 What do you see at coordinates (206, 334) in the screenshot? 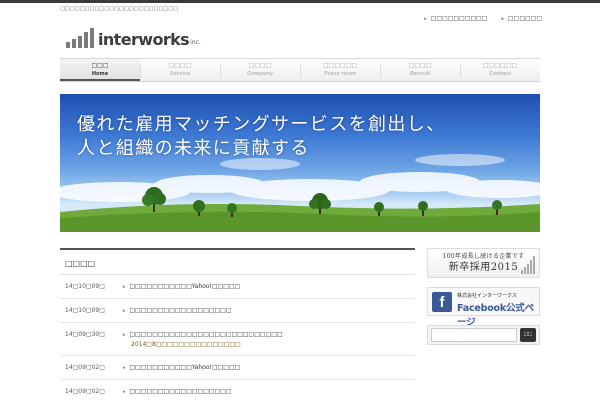
I see `news-link-text: □□□□□□□□□□□□□□□□□□□□□□□□□□□` at bounding box center [206, 334].